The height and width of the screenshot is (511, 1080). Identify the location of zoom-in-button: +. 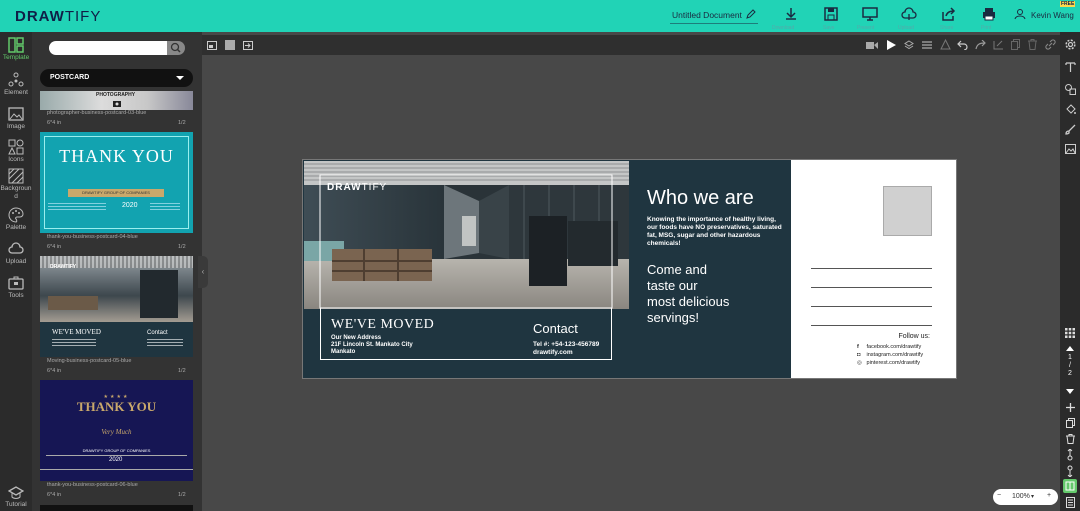
(1049, 495).